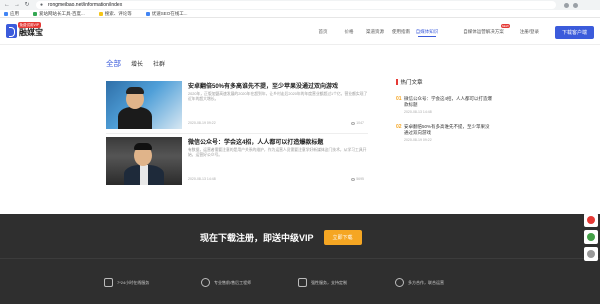 The width and height of the screenshot is (600, 304). I want to click on apps-icon, so click(6, 13).